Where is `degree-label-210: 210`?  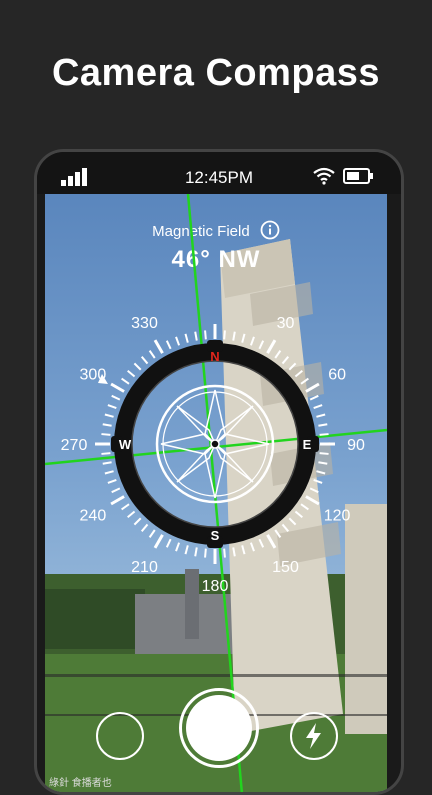 degree-label-210: 210 is located at coordinates (144, 567).